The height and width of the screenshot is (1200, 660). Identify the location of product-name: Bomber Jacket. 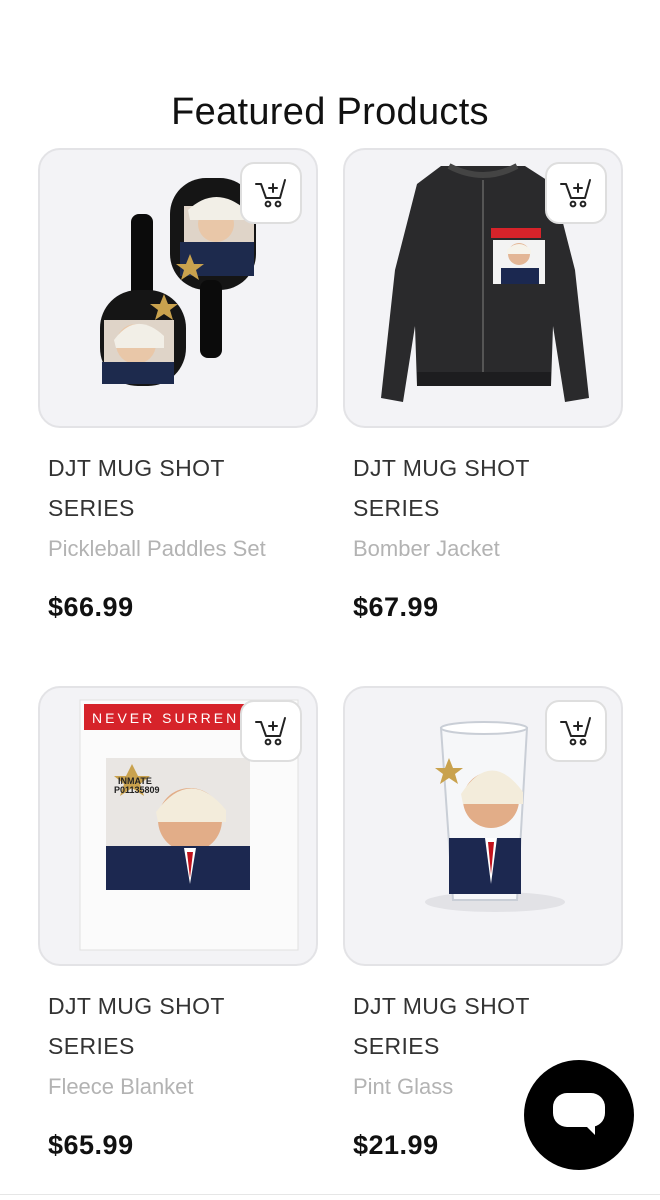
(426, 549).